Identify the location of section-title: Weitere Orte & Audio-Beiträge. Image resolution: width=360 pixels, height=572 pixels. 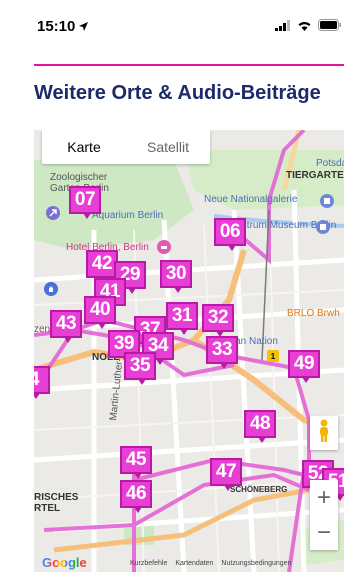
(177, 93).